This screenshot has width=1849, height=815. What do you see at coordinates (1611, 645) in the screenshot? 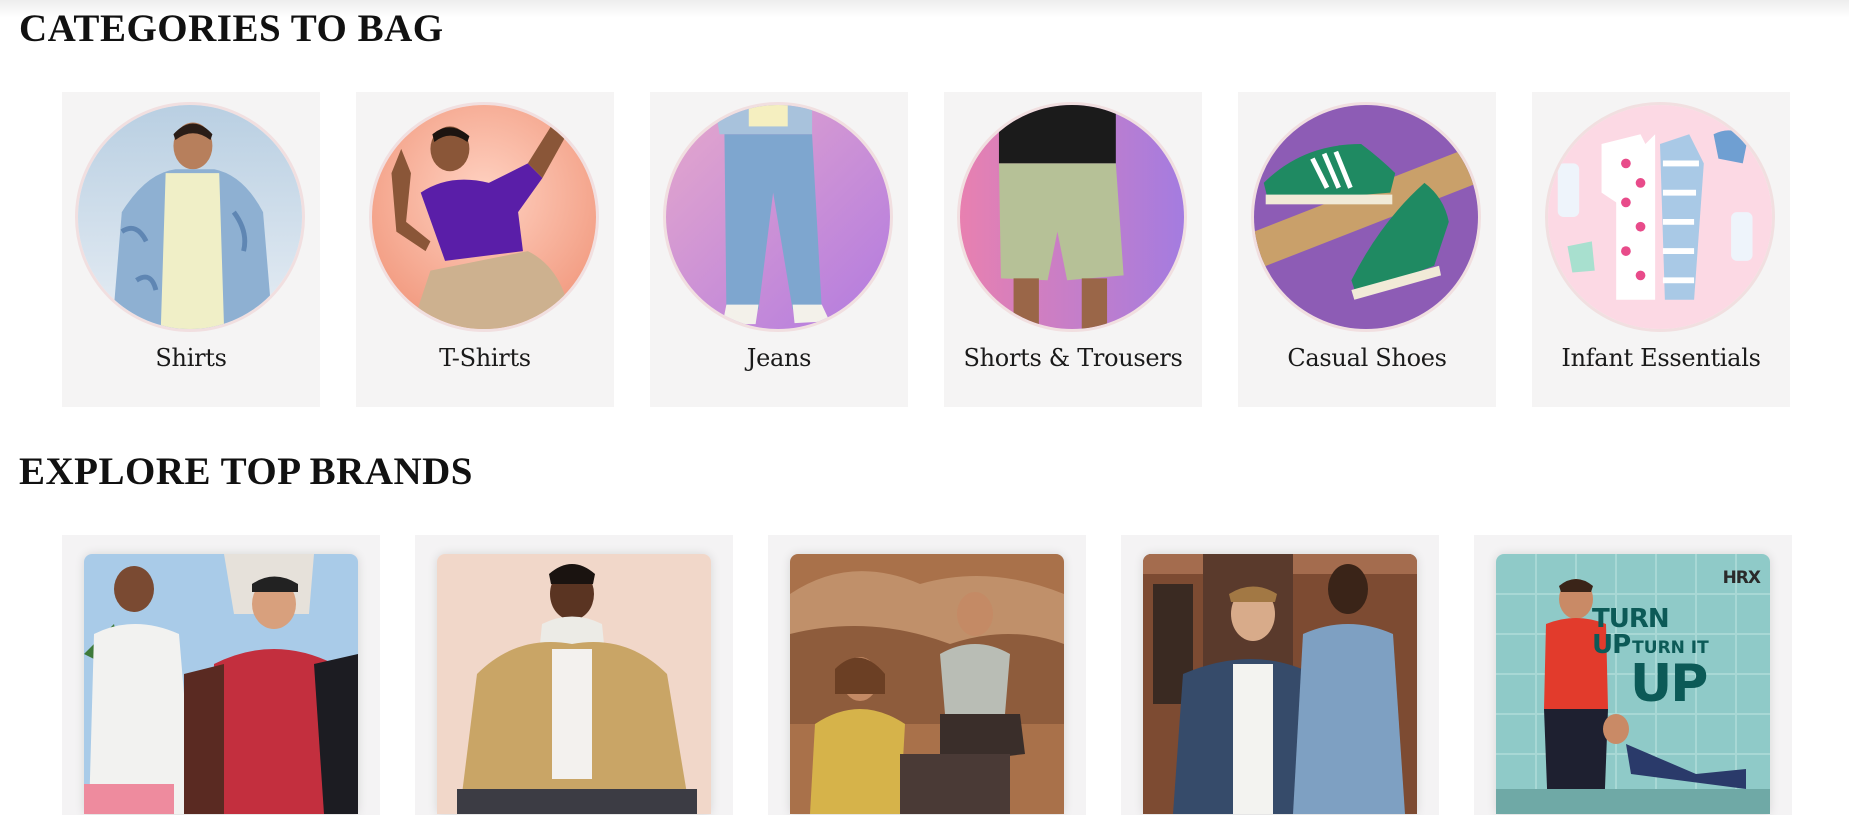
I see `hrx-slogan-line2: UP` at bounding box center [1611, 645].